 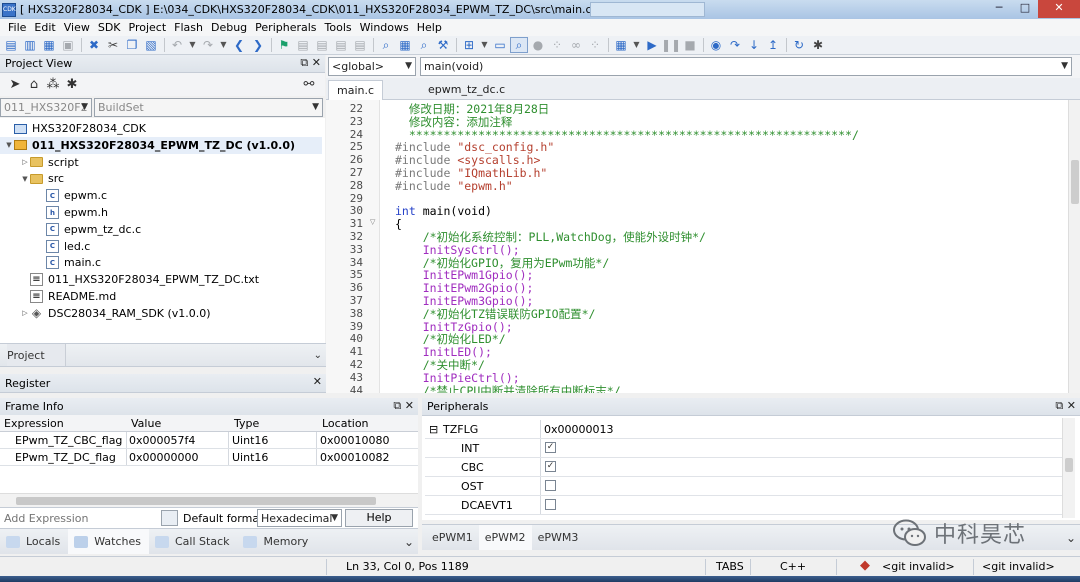 I want to click on scope-select: <global> ▼, so click(x=372, y=66).